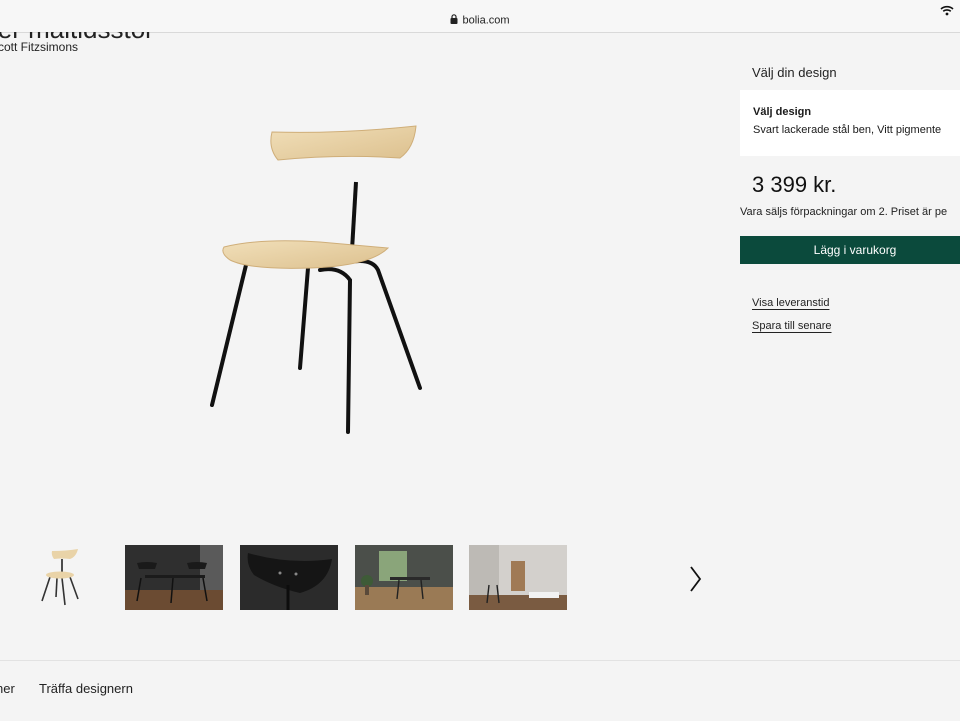 The height and width of the screenshot is (721, 960). I want to click on product-image, so click(320, 282).